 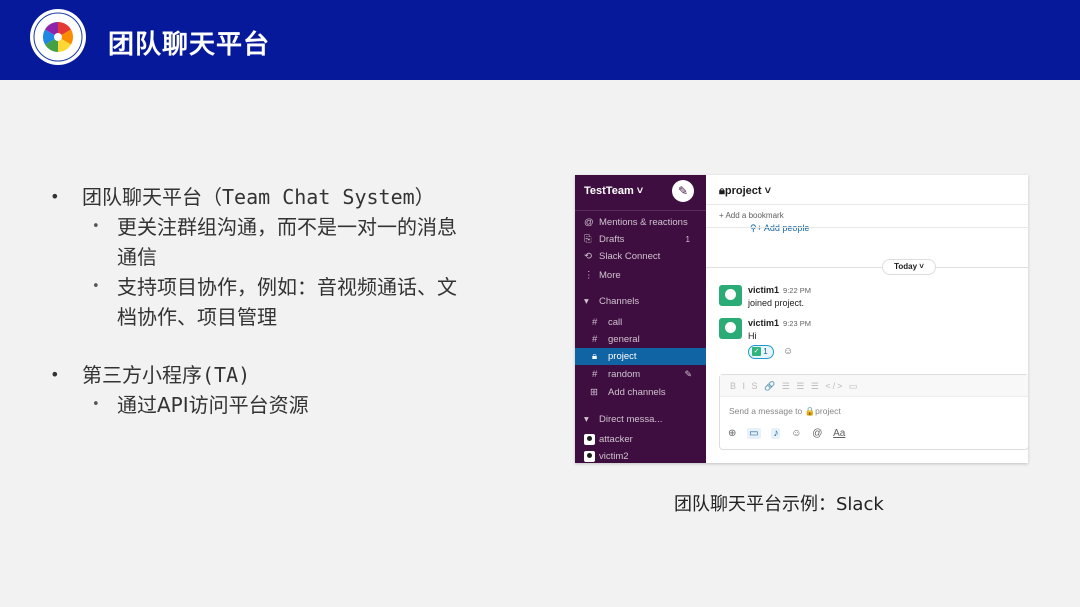 I want to click on sidebar-item-more: ⋮ More, so click(x=640, y=275).